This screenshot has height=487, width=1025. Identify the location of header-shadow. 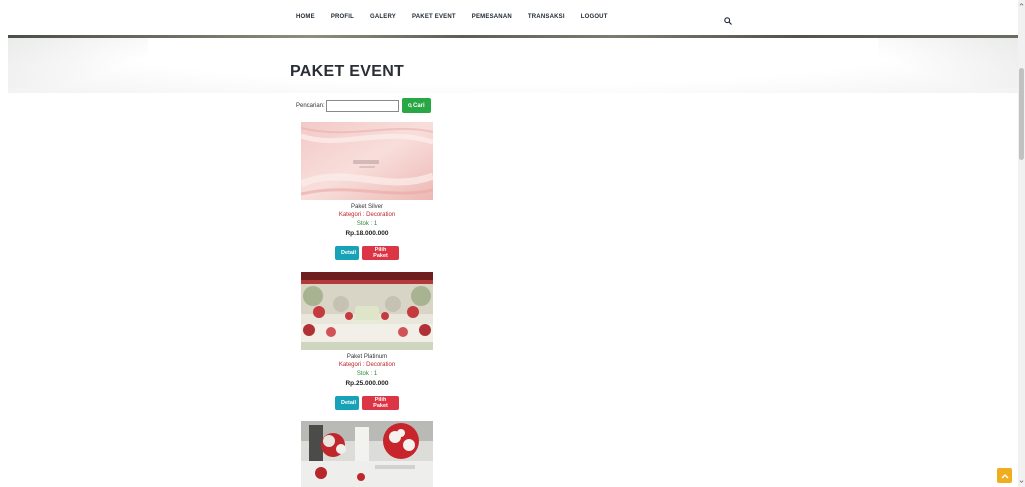
(513, 65).